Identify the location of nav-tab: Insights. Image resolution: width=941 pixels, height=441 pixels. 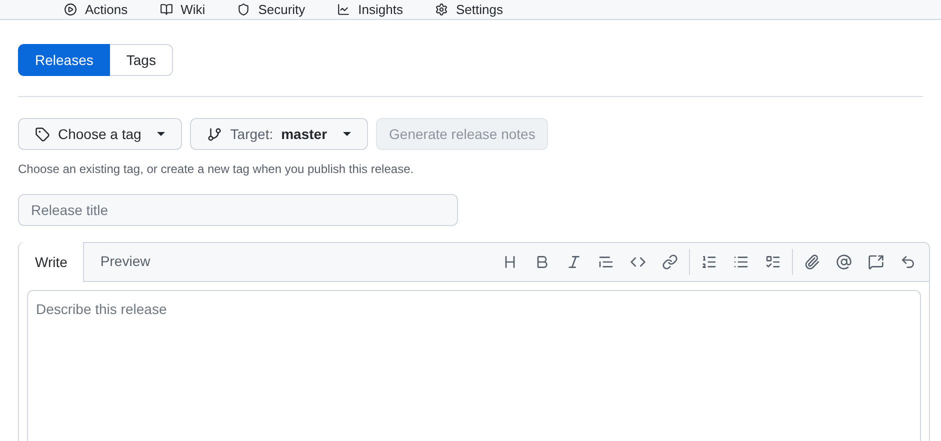
(370, 9).